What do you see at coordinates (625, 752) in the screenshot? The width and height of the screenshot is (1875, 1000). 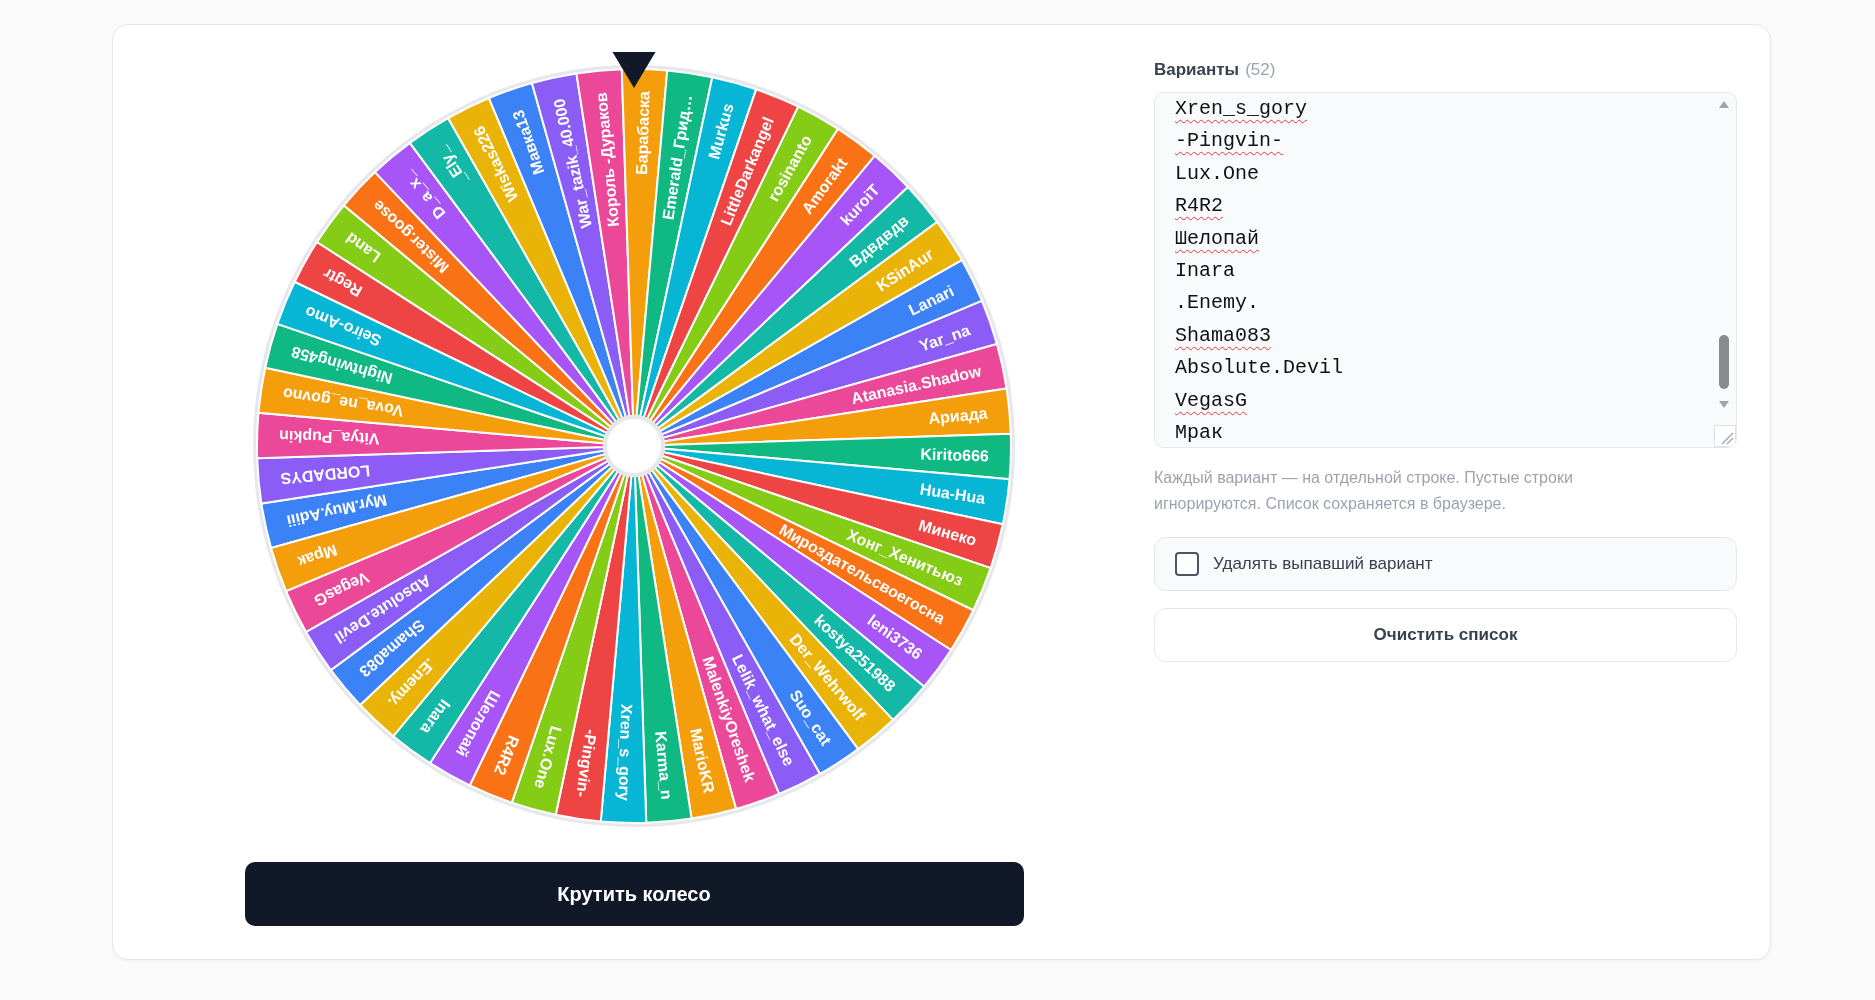 I see `segment-label: Xren_s_gory` at bounding box center [625, 752].